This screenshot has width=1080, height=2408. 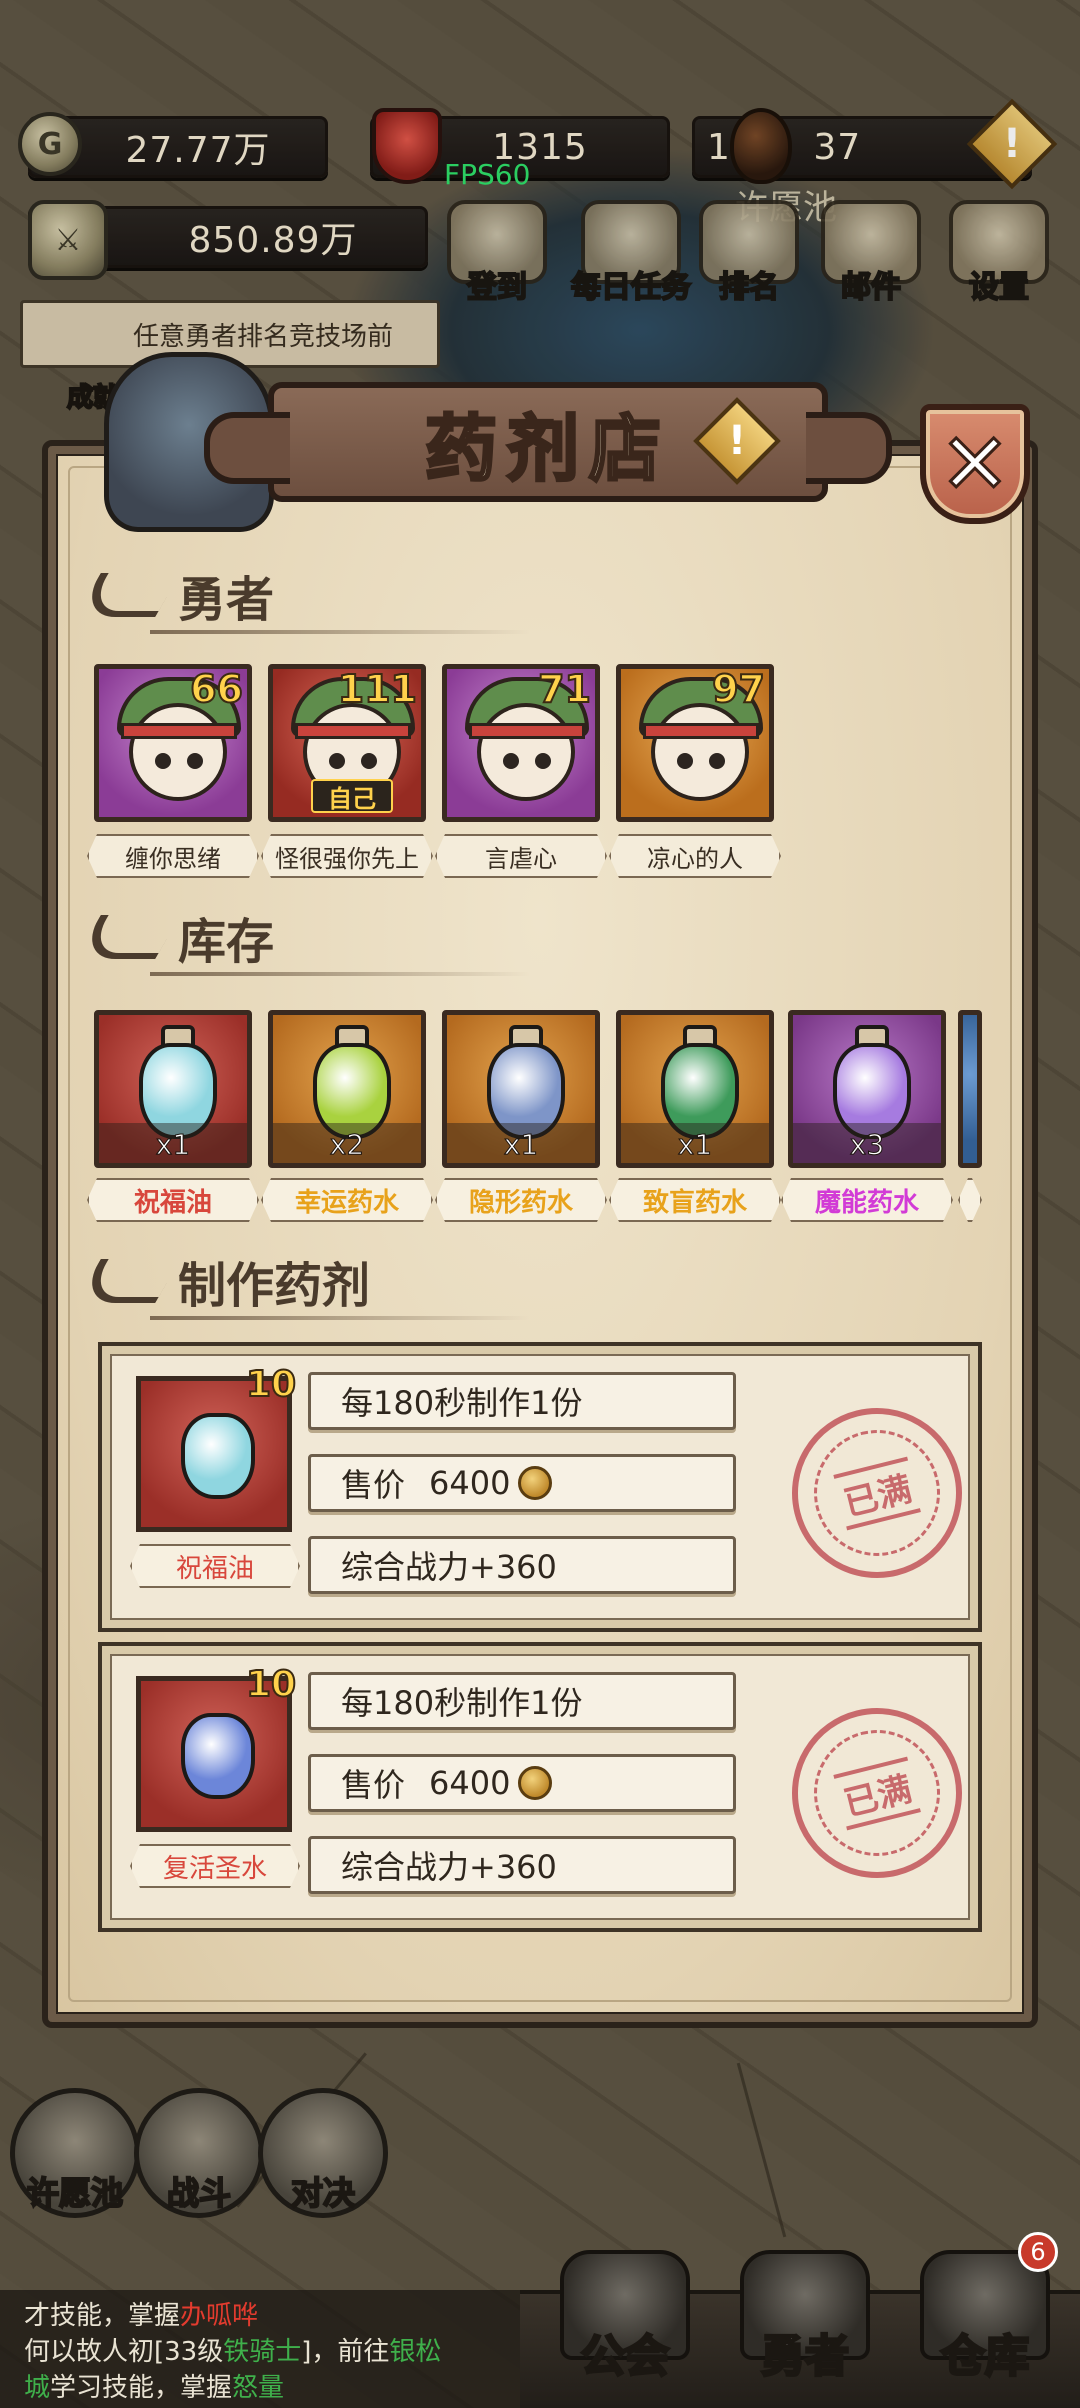 I want to click on item-name: 幸运药水, so click(x=347, y=1200).